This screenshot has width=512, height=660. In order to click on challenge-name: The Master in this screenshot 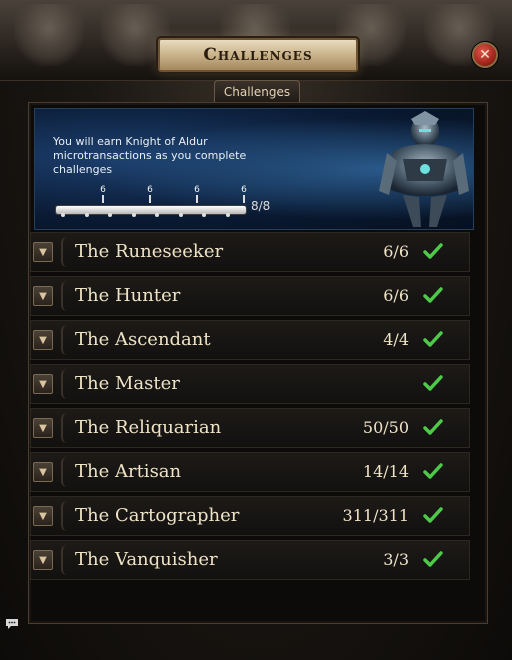, I will do `click(127, 383)`.